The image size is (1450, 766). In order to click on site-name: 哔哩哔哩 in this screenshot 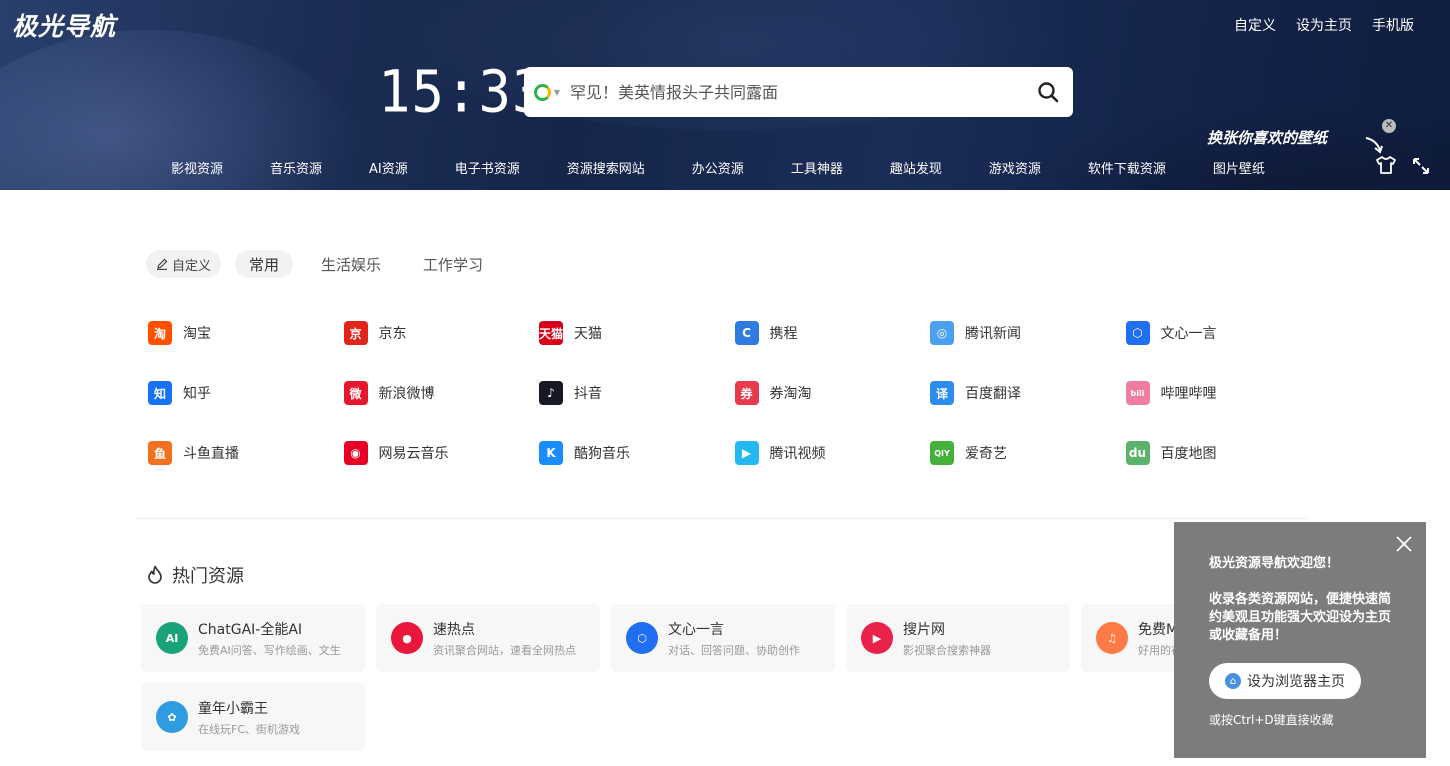, I will do `click(1188, 394)`.